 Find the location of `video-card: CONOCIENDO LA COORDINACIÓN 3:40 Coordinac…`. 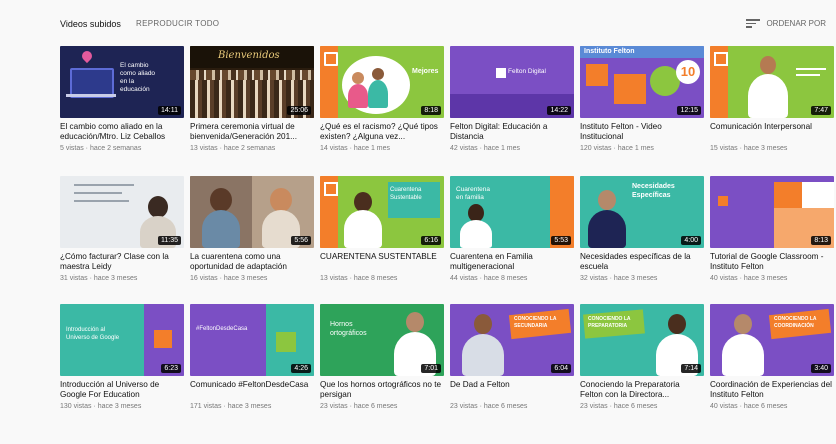

video-card: CONOCIENDO LA COORDINACIÓN 3:40 Coordinac… is located at coordinates (772, 357).